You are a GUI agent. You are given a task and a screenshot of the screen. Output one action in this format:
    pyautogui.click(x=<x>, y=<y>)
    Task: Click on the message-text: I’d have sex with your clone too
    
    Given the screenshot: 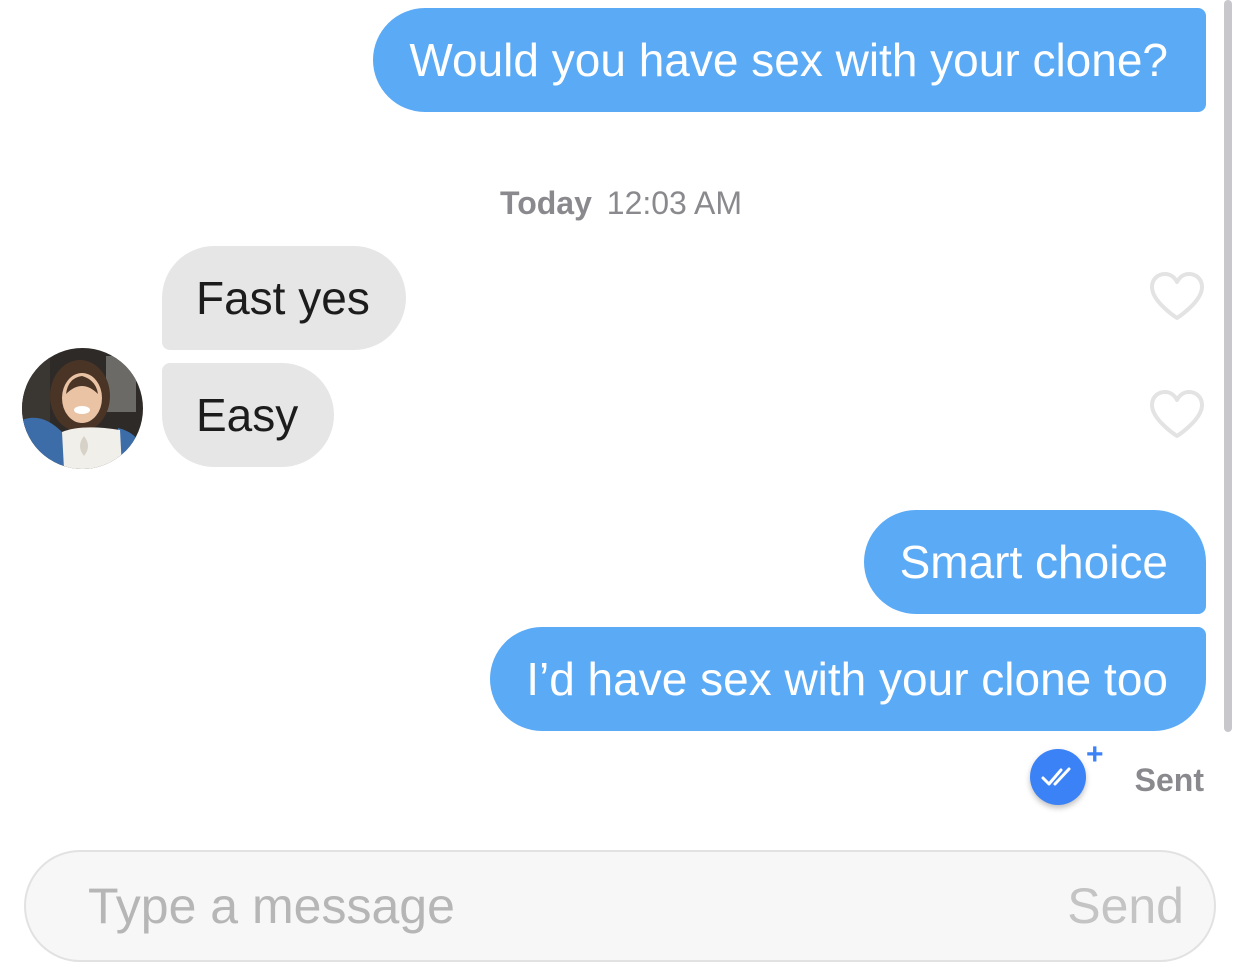 What is the action you would take?
    pyautogui.click(x=847, y=679)
    